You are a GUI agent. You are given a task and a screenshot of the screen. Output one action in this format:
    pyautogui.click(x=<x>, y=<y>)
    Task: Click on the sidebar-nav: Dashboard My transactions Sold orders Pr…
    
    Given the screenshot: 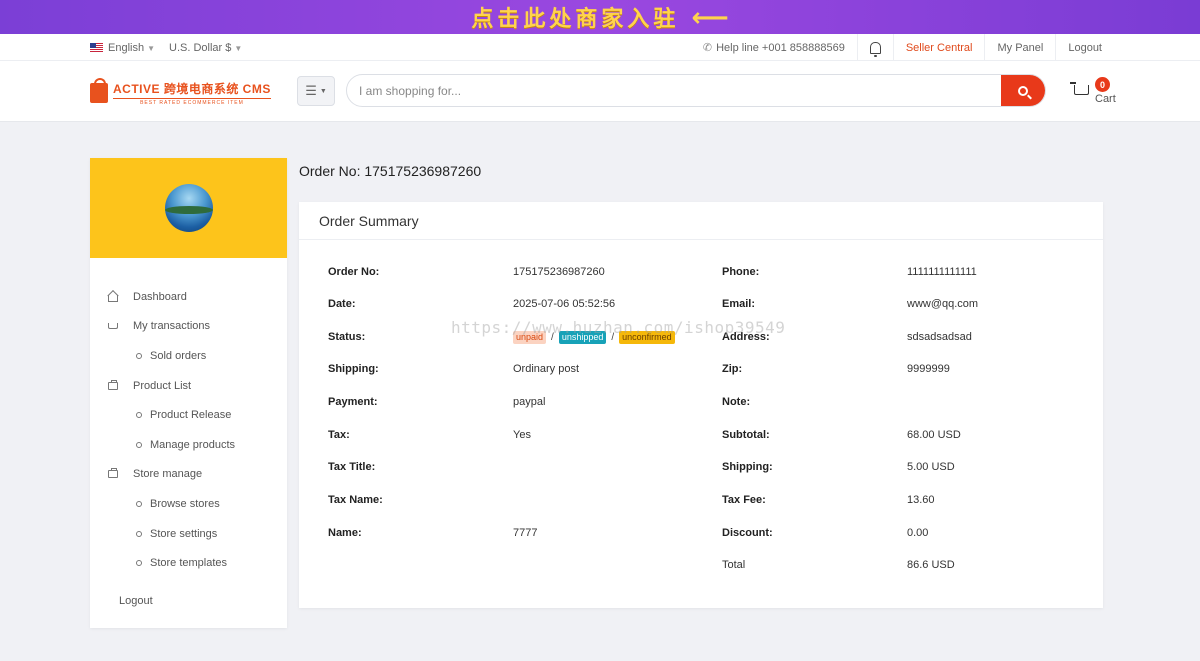 What is the action you would take?
    pyautogui.click(x=188, y=437)
    